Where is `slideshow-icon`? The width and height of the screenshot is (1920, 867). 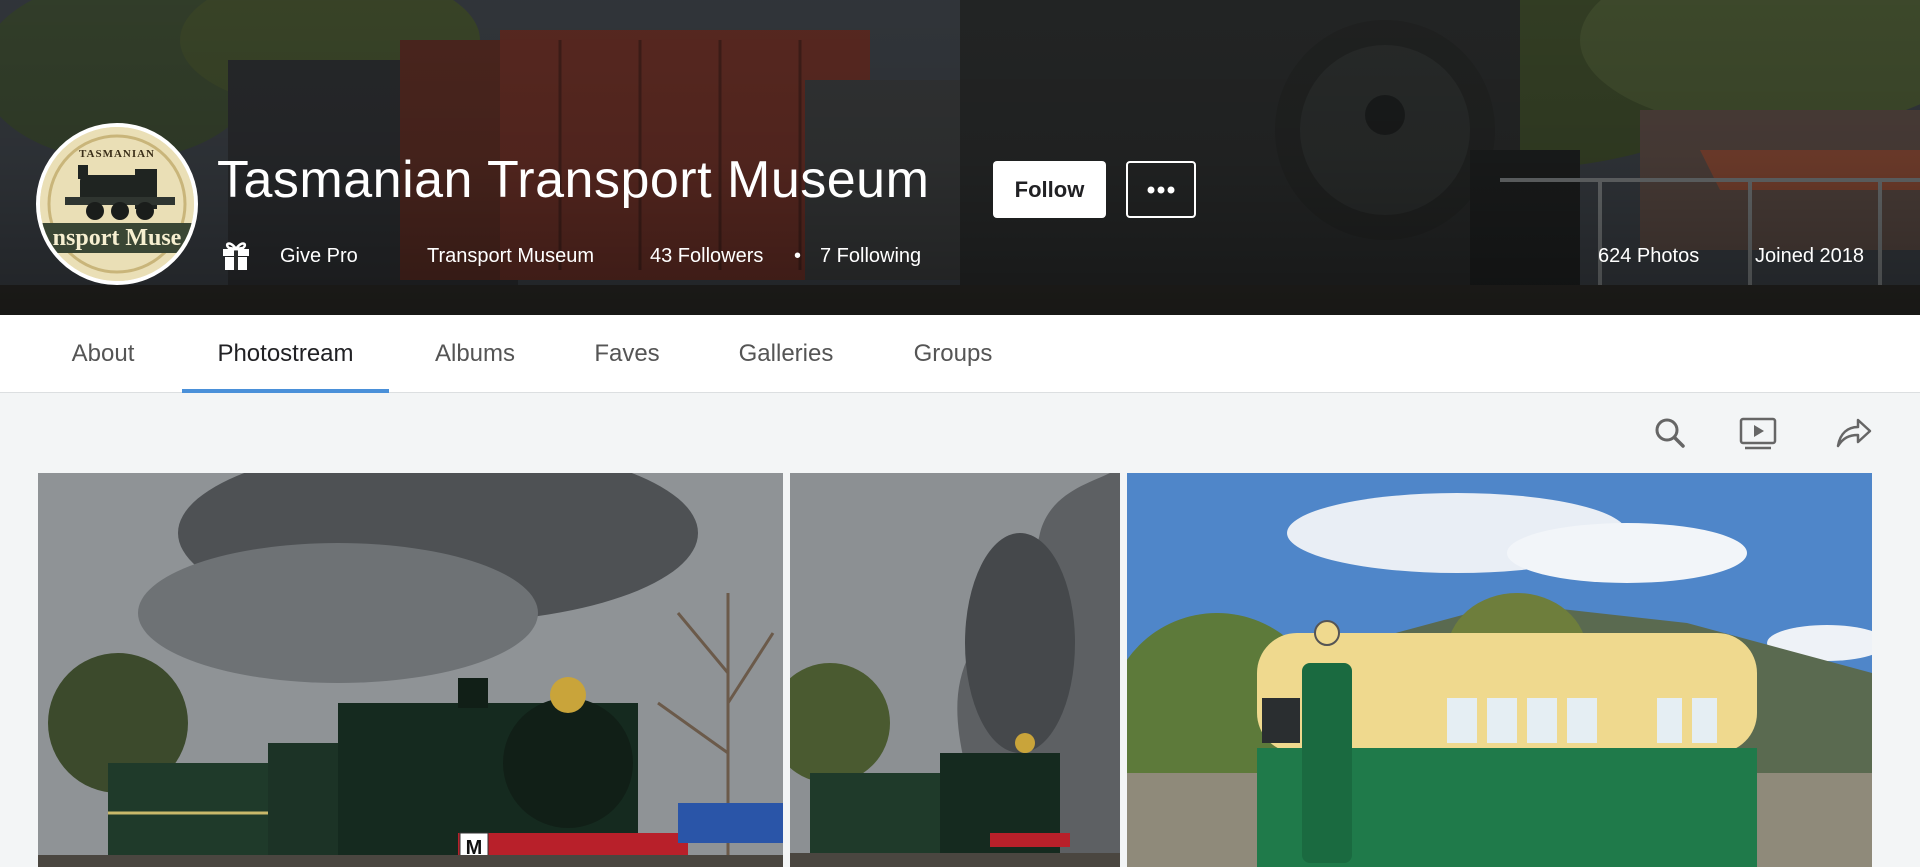
slideshow-icon is located at coordinates (1758, 433).